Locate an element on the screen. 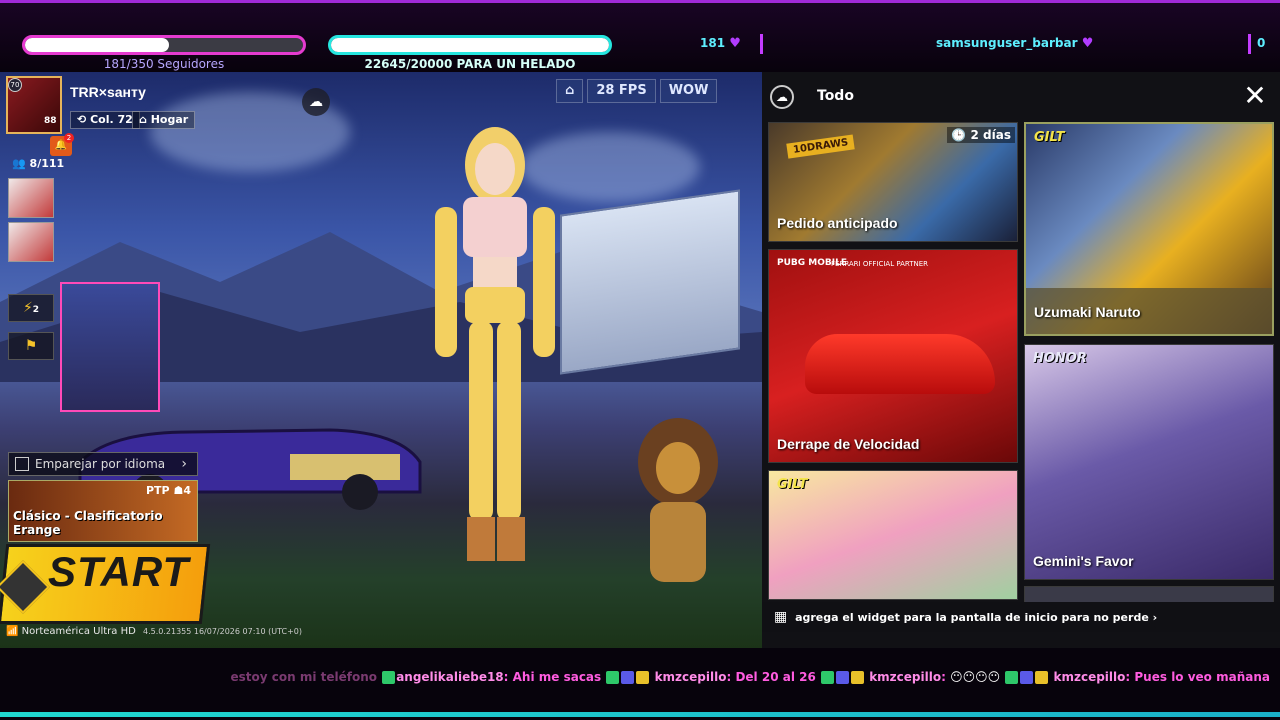 The width and height of the screenshot is (1280, 720). event-card-uzumaki-naruto: GILT Uzumaki Naruto is located at coordinates (1149, 229).